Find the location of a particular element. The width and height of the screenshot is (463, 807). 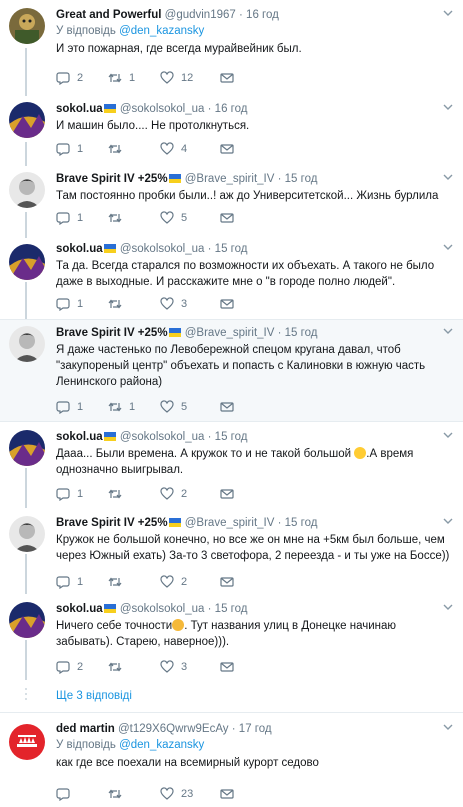

like-button: 4 is located at coordinates (190, 149).